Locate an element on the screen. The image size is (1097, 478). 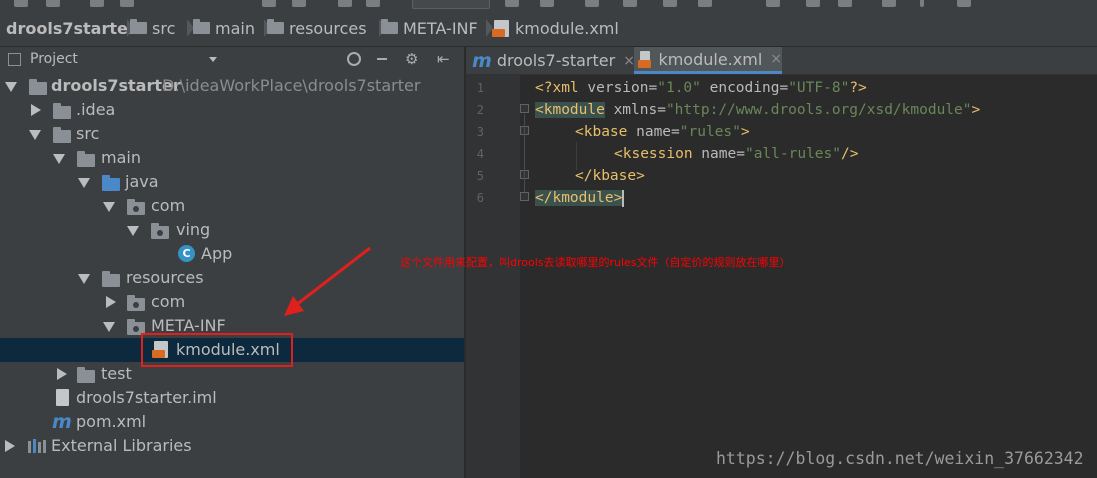
annotation-arrow is located at coordinates (333, 276).